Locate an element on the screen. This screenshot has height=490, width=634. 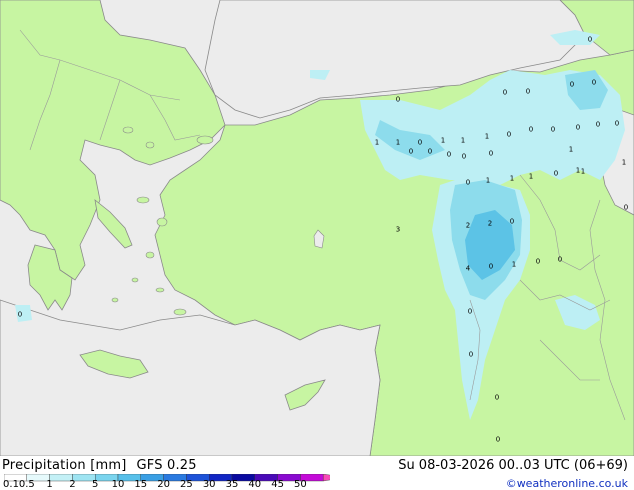
legend-tick-label: 40 is located at coordinates (255, 484).